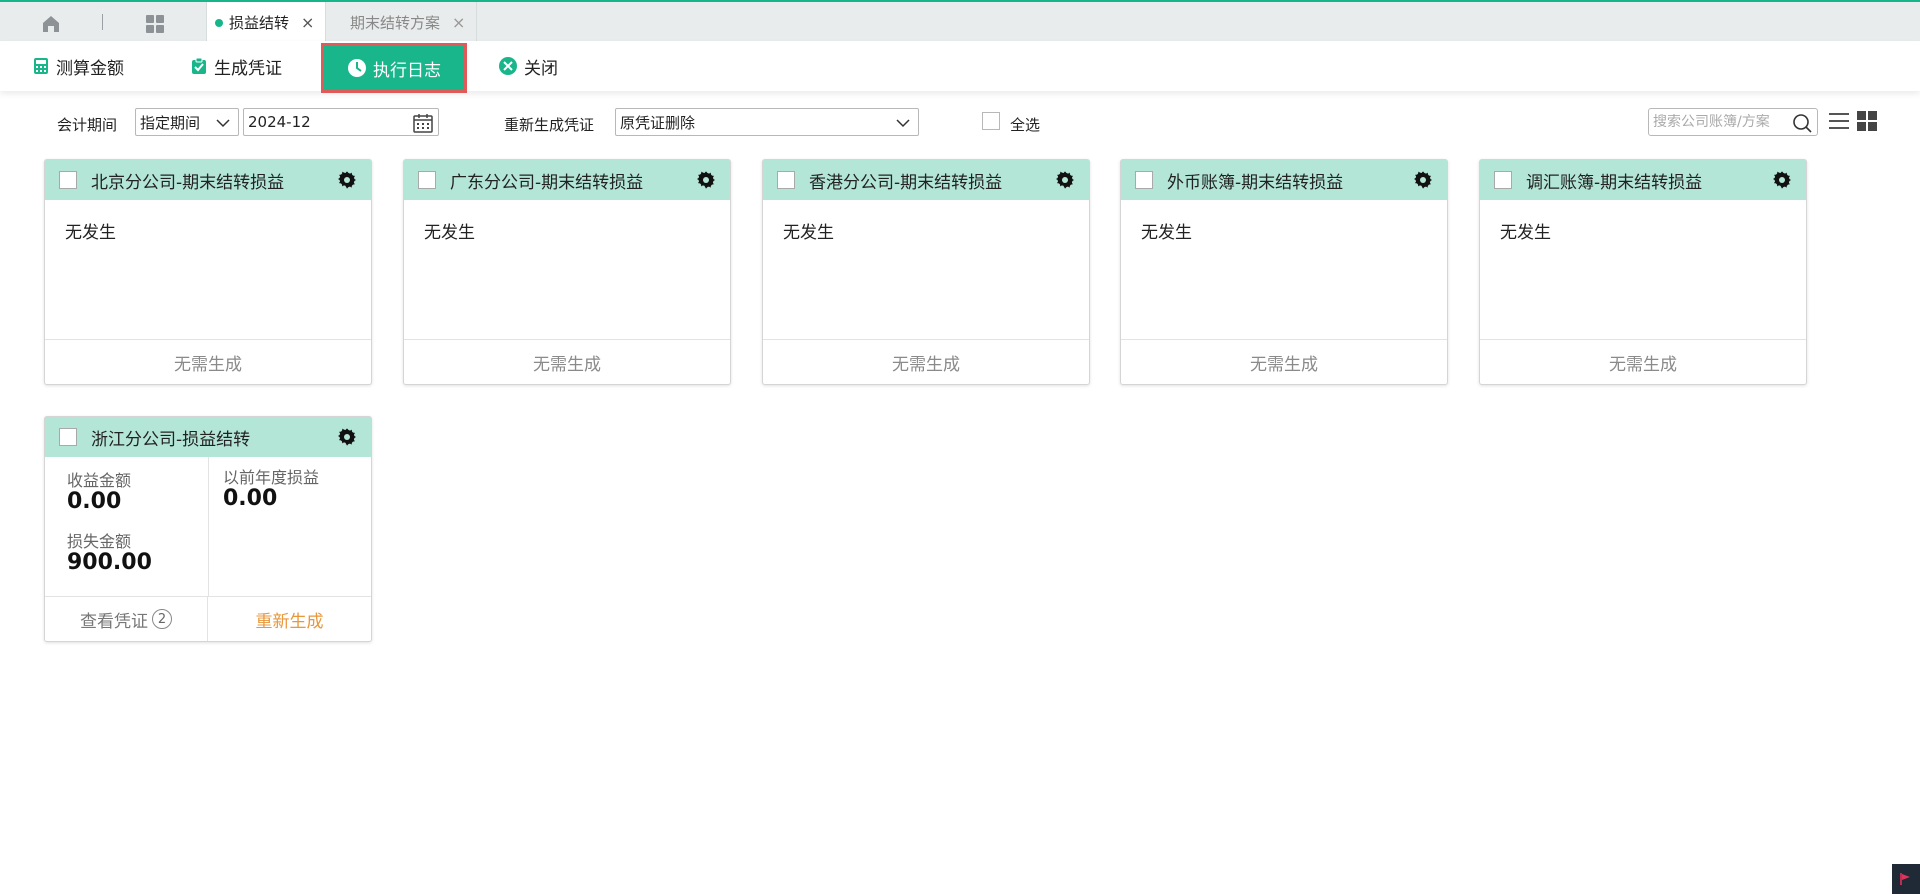 The image size is (1920, 894). What do you see at coordinates (547, 182) in the screenshot?
I see `card-title: 广东分公司-期末结转损益` at bounding box center [547, 182].